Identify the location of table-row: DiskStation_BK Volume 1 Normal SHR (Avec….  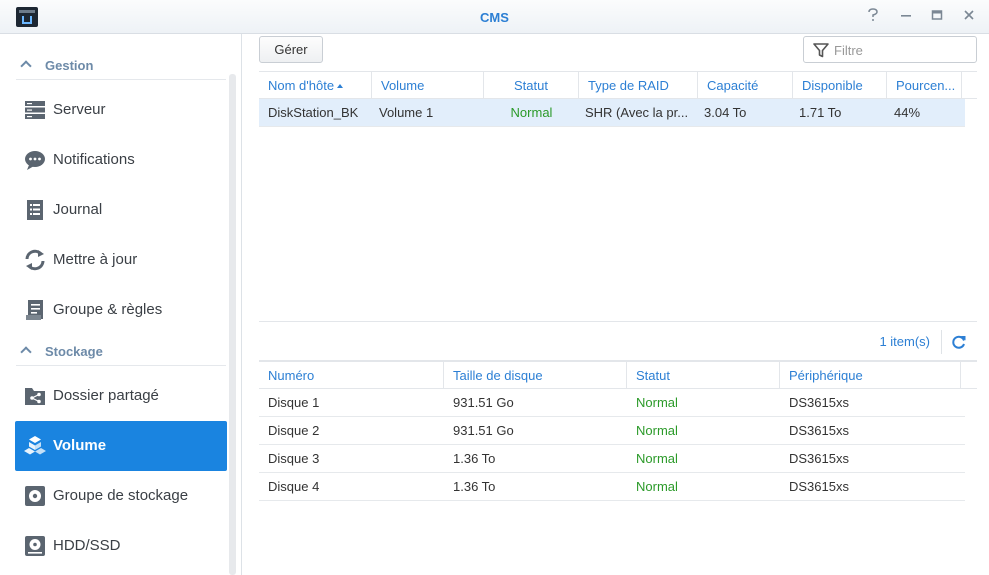
(612, 113).